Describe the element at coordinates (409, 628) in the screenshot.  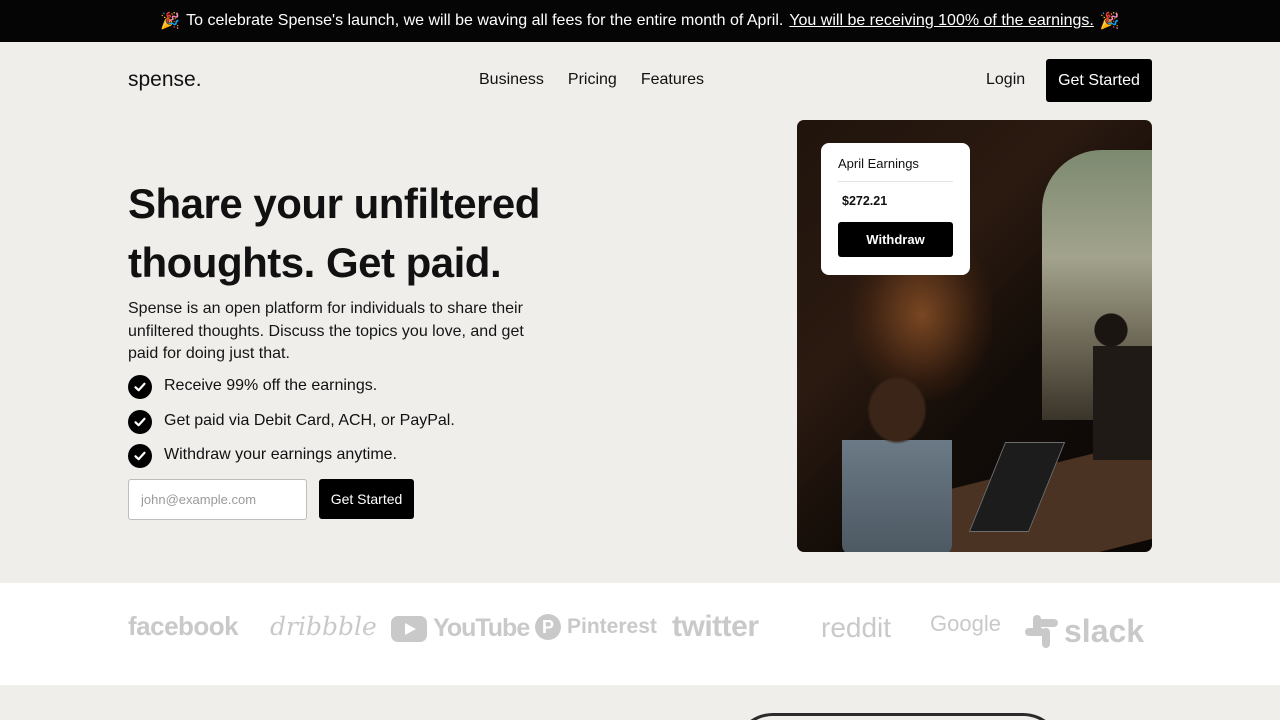
I see `play-icon` at that location.